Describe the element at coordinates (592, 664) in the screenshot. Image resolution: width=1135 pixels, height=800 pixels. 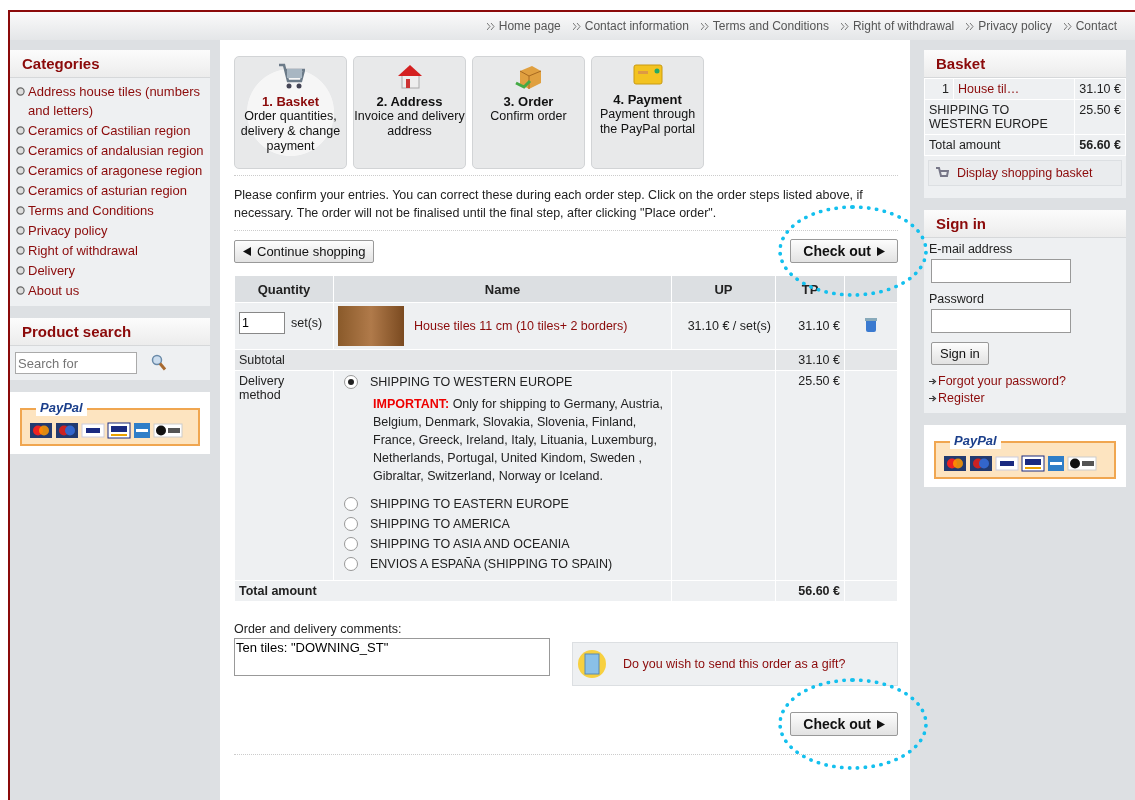
I see `gift-box-icon` at that location.